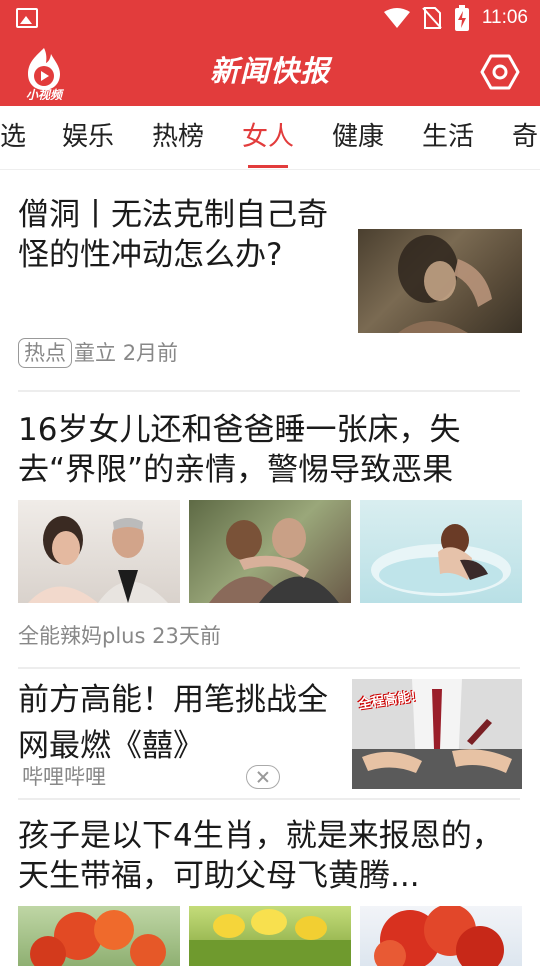 The image size is (540, 966). I want to click on news-time: 23天前, so click(186, 636).